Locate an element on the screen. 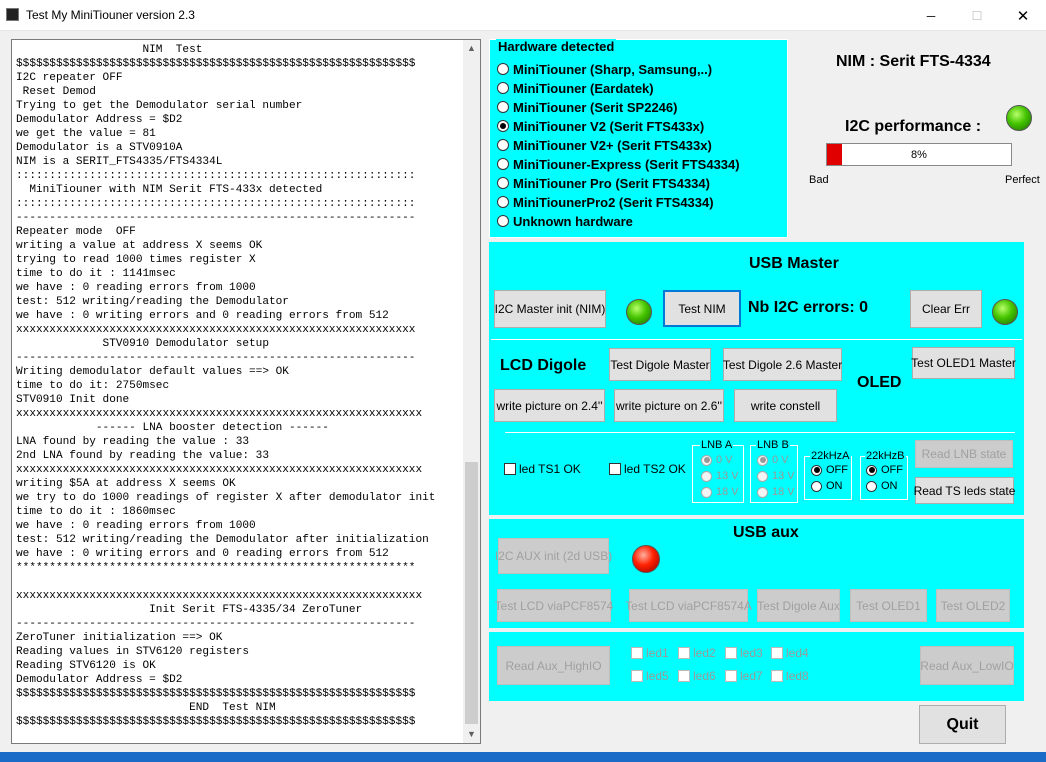 This screenshot has height=762, width=1046. read-ts-leds-state-button: Read TS leds state is located at coordinates (964, 490).